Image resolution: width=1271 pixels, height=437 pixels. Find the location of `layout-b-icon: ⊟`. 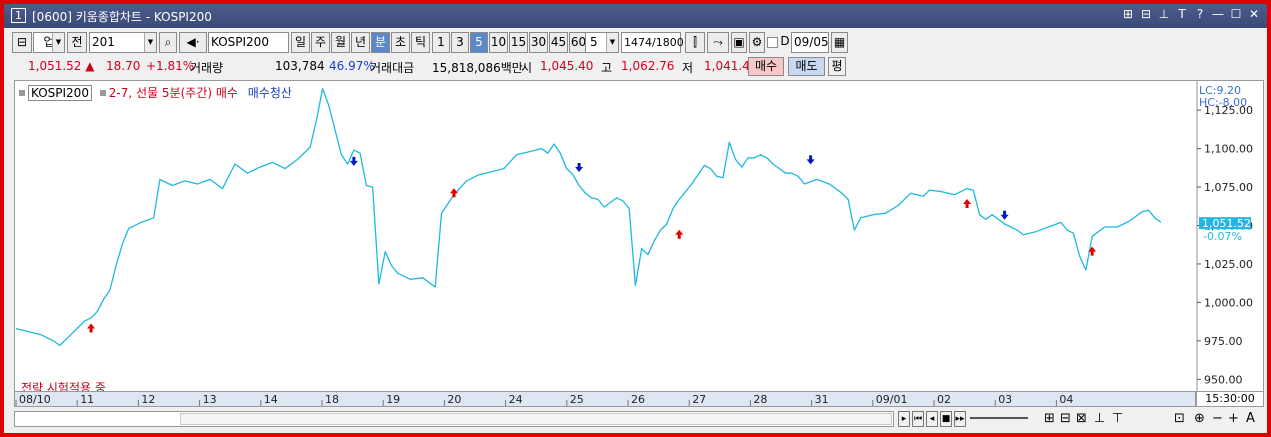

layout-b-icon: ⊟ is located at coordinates (1065, 419).